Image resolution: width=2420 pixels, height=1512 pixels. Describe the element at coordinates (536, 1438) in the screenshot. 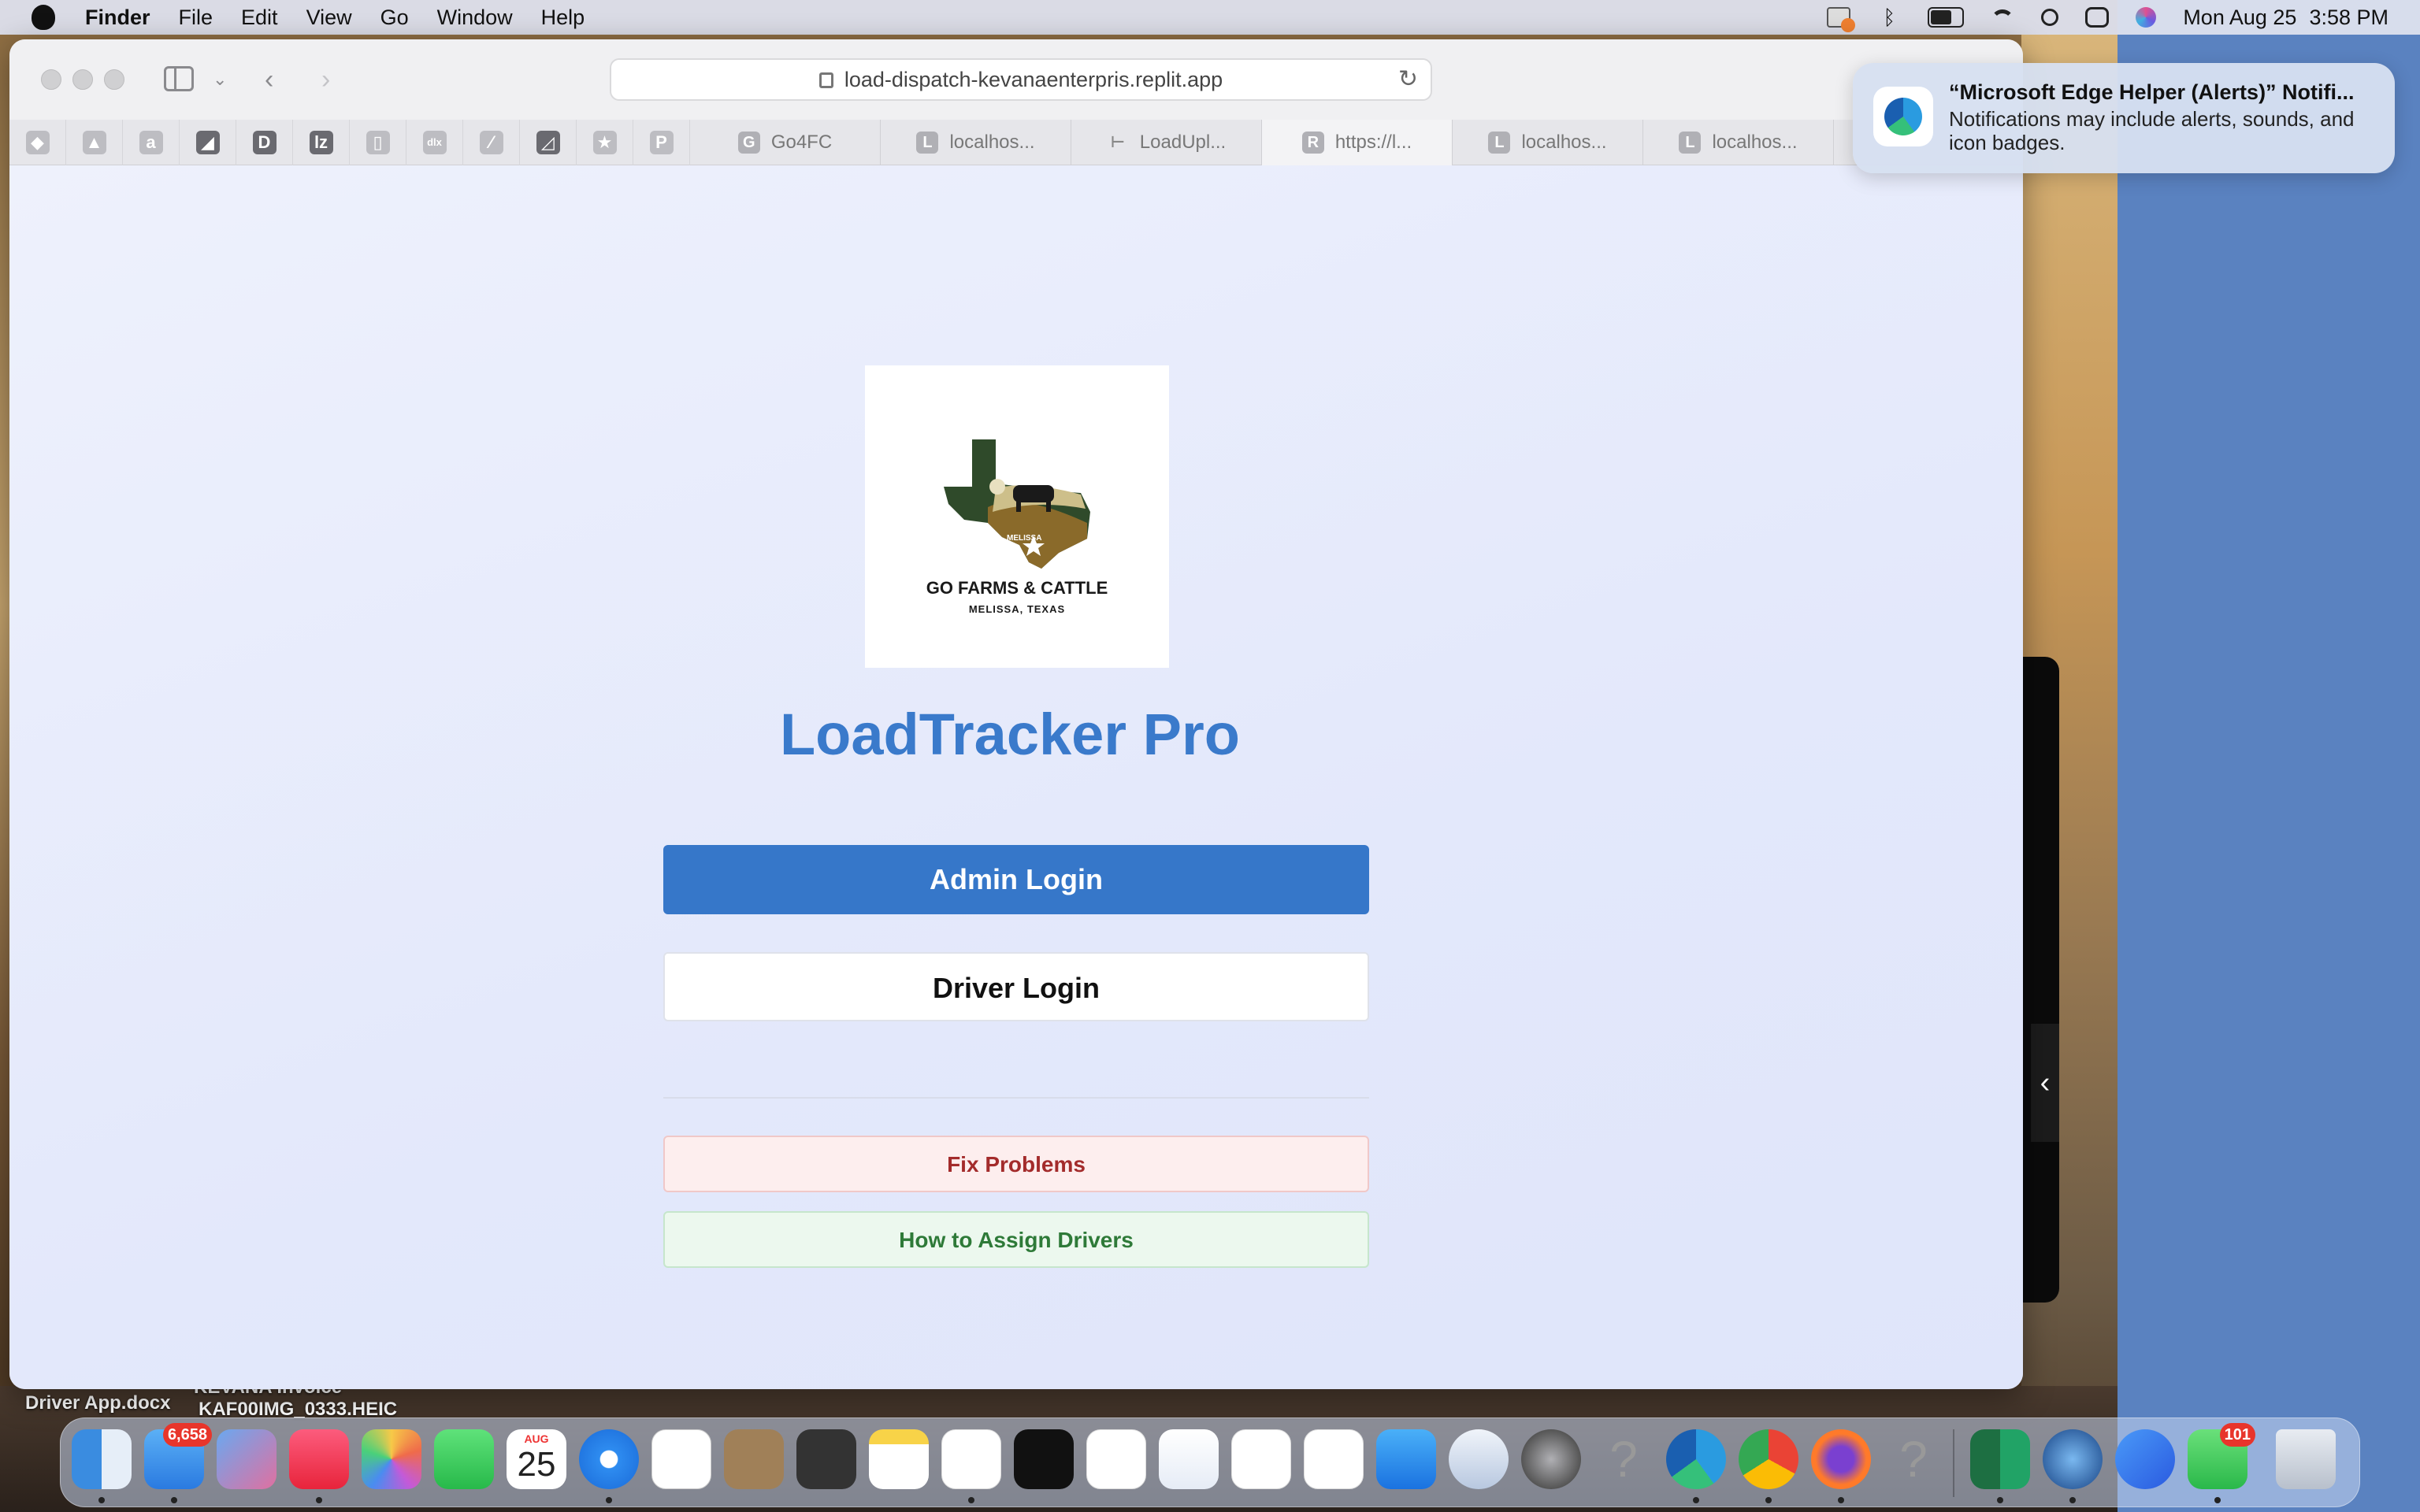

I see `calendar-month: AUG` at that location.